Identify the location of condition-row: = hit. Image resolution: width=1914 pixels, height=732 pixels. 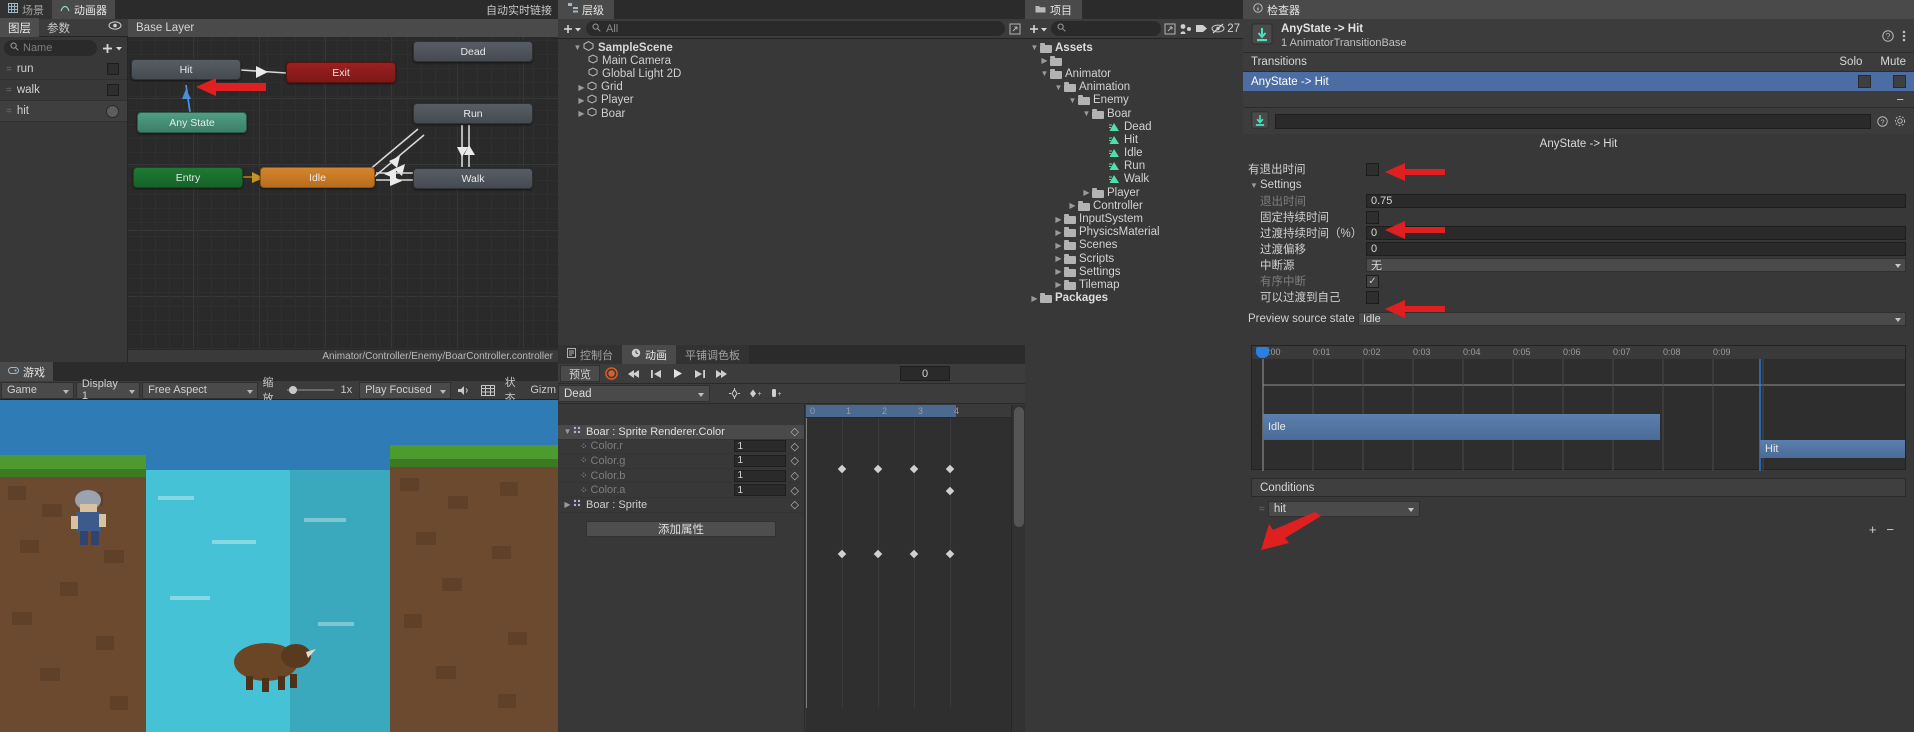
(1578, 509).